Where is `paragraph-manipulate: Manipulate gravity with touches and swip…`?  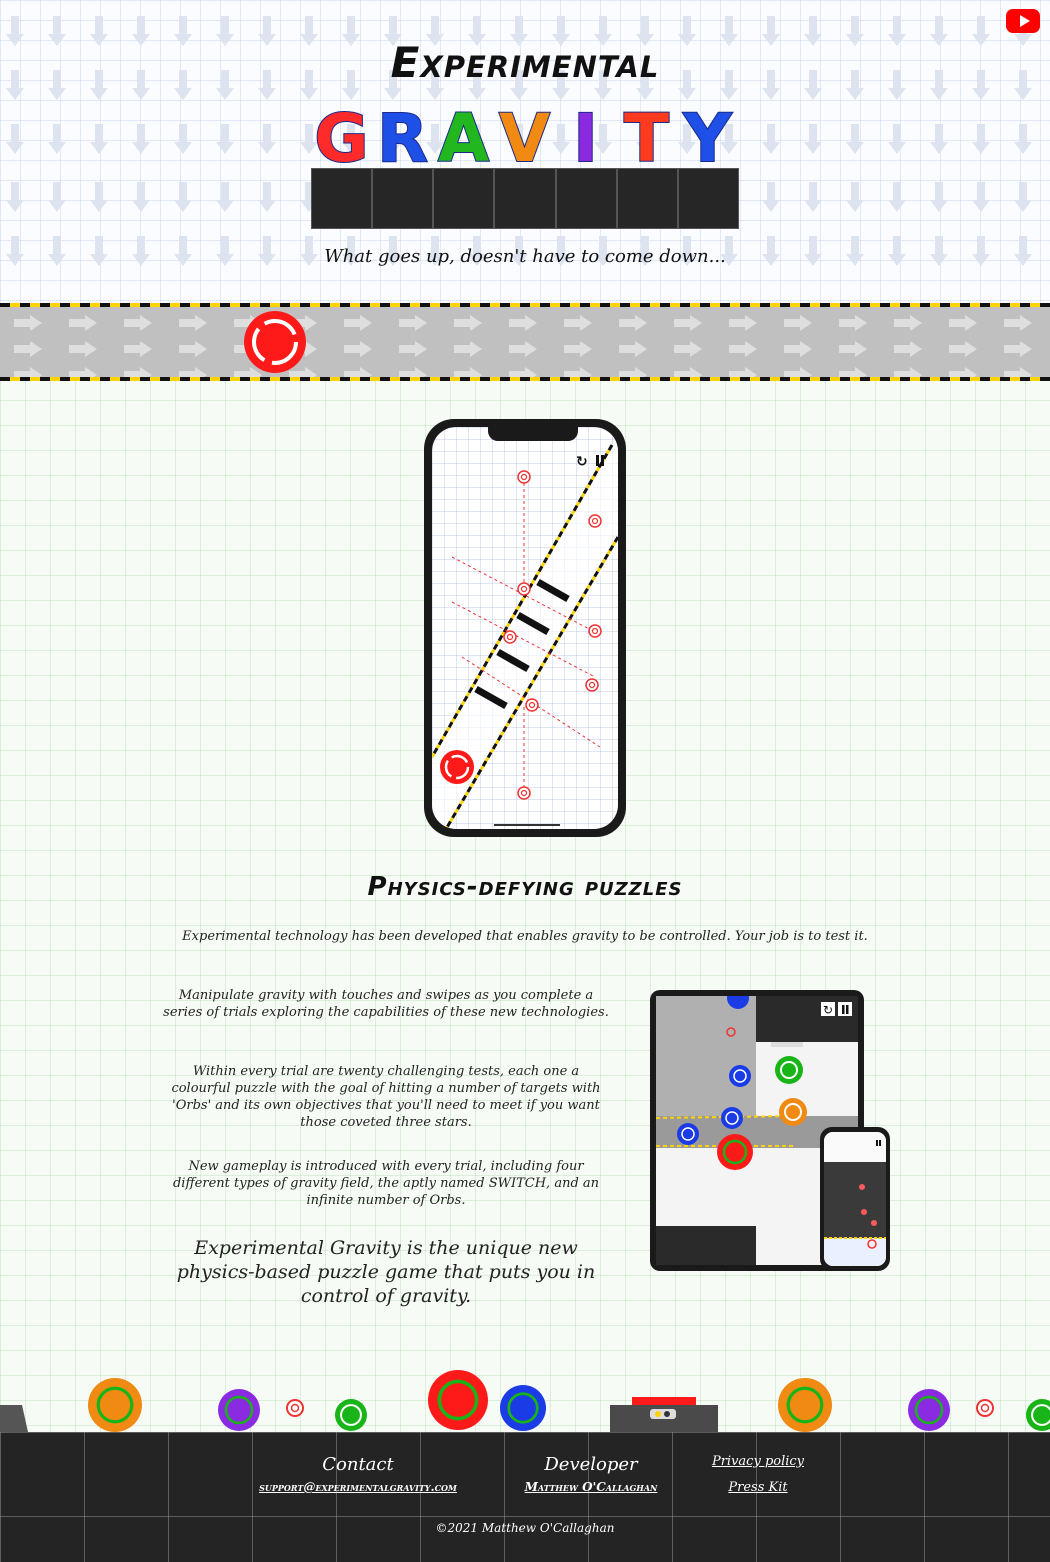
paragraph-manipulate: Manipulate gravity with touches and swip… is located at coordinates (386, 1004).